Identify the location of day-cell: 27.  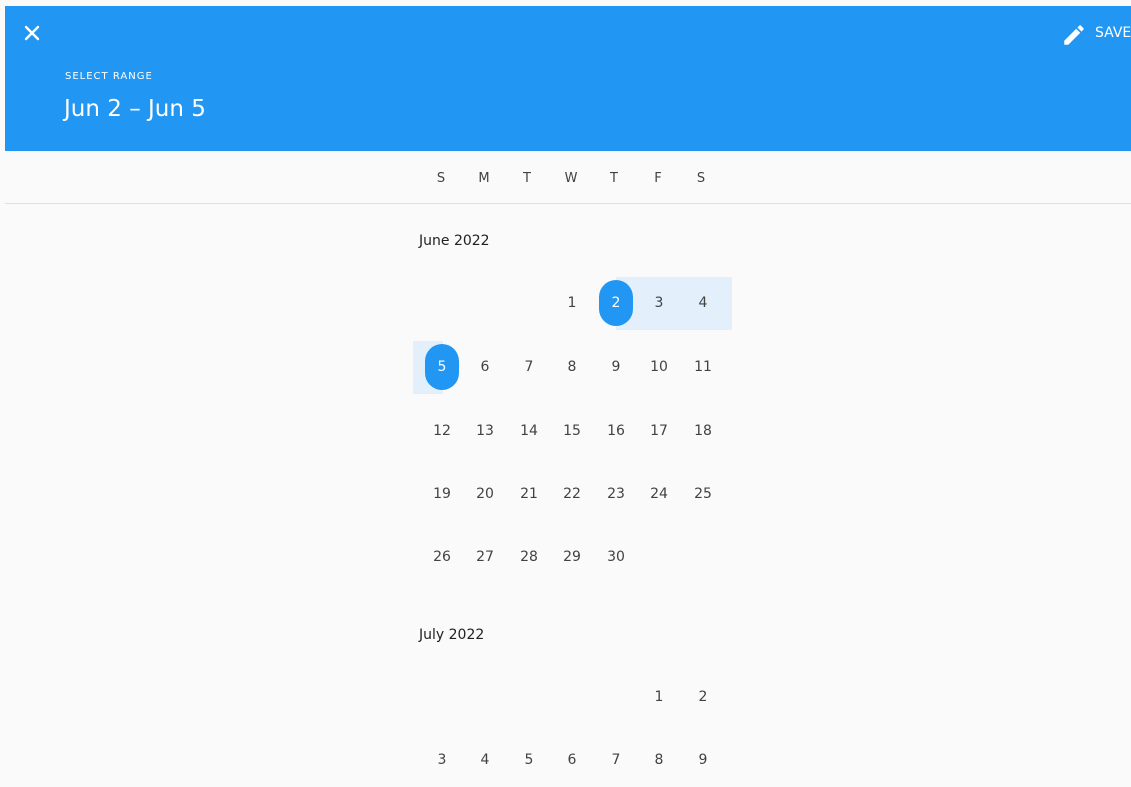
(485, 557).